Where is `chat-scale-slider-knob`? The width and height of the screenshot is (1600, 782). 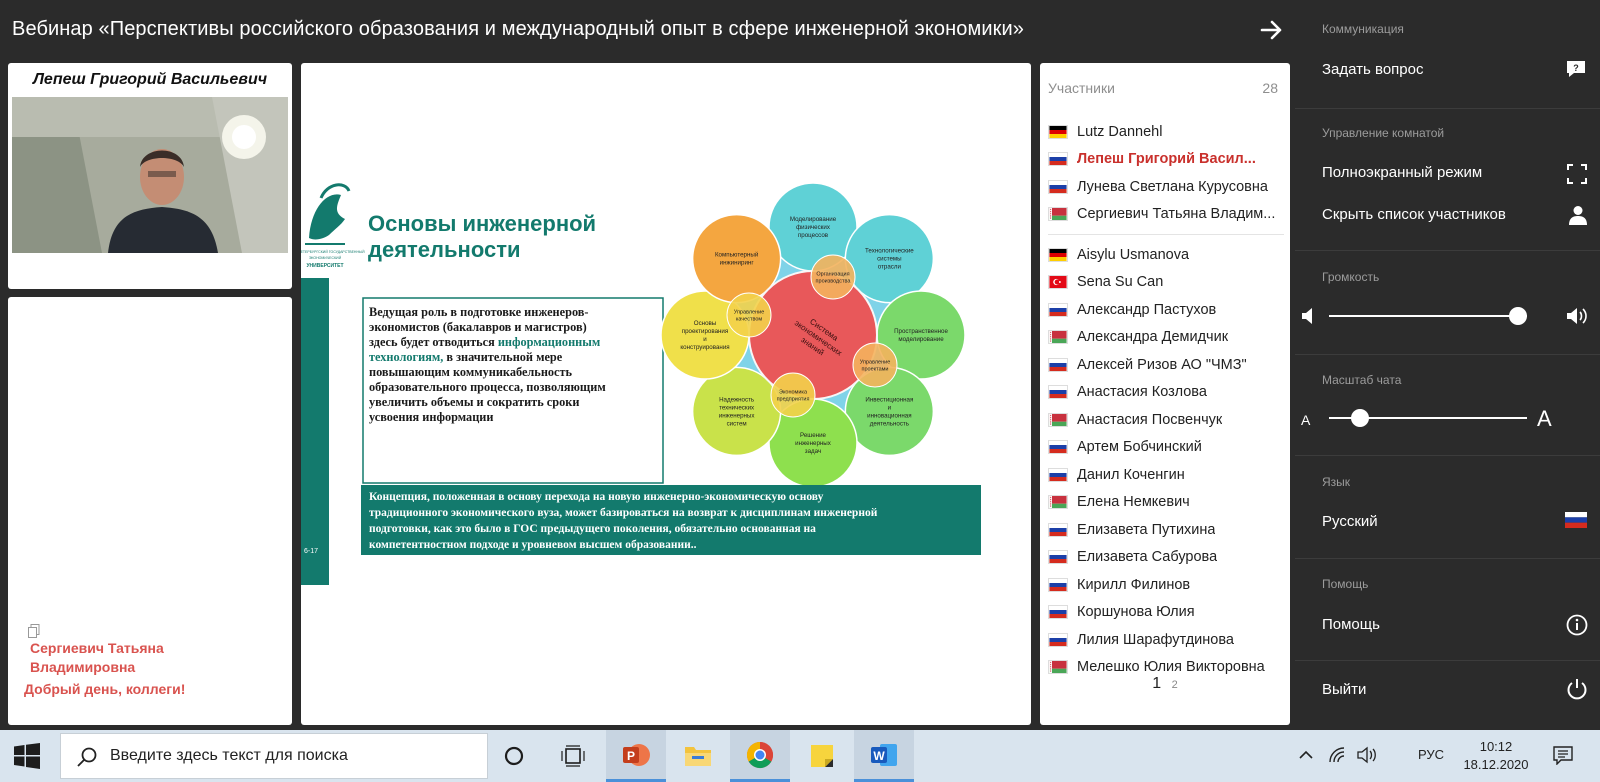 chat-scale-slider-knob is located at coordinates (1359, 418).